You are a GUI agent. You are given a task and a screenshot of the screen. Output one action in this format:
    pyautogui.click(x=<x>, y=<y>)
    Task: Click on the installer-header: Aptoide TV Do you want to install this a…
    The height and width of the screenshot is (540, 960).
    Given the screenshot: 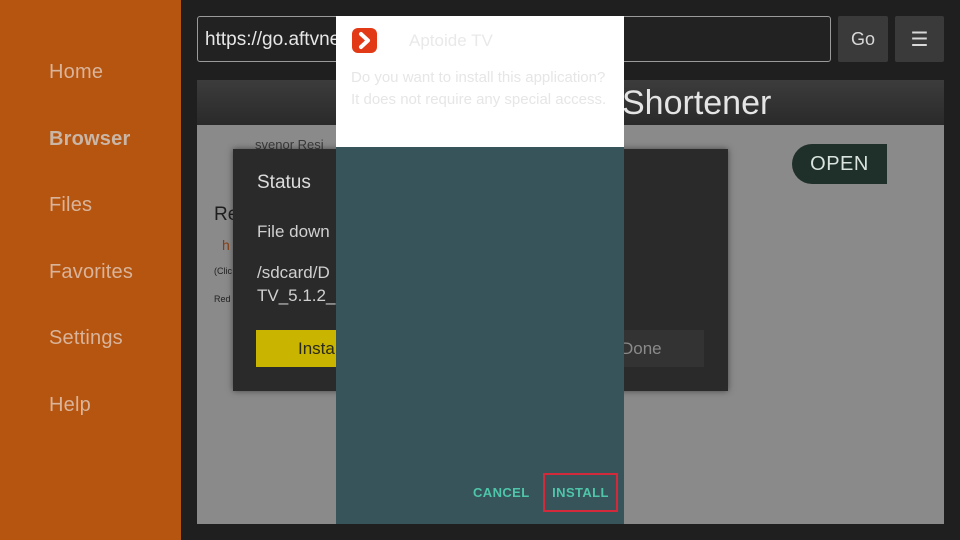 What is the action you would take?
    pyautogui.click(x=480, y=81)
    